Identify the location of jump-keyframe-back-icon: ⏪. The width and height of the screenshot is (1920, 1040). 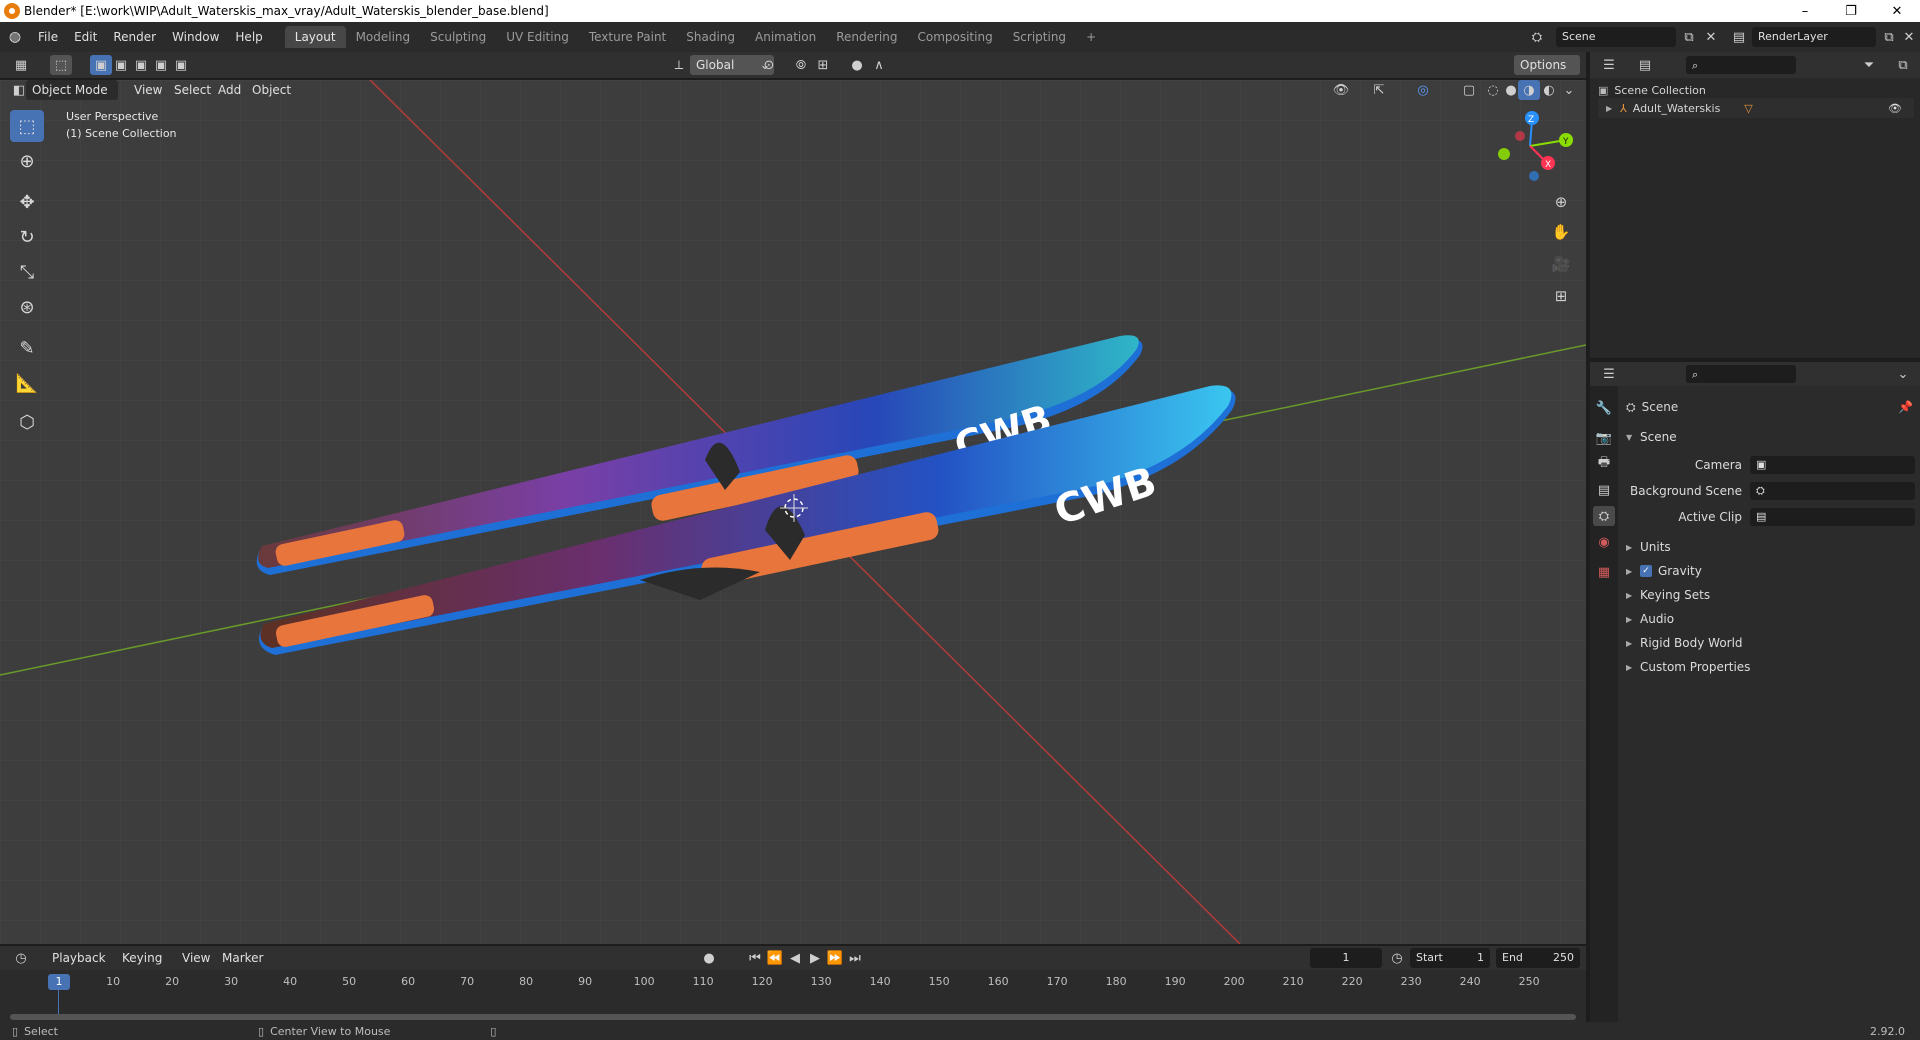
(775, 958).